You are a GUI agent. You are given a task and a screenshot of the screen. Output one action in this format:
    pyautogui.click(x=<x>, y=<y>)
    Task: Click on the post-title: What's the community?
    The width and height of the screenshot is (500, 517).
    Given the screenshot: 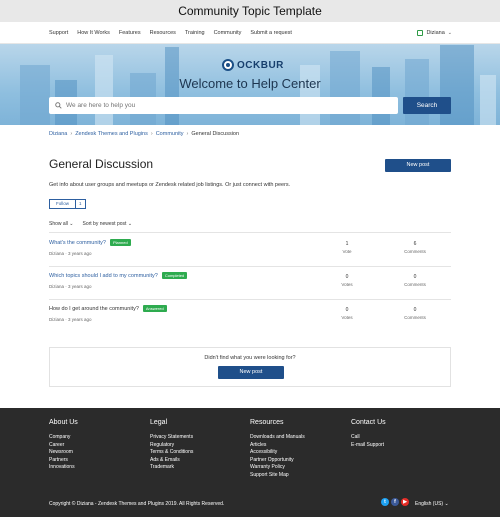 What is the action you would take?
    pyautogui.click(x=77, y=242)
    